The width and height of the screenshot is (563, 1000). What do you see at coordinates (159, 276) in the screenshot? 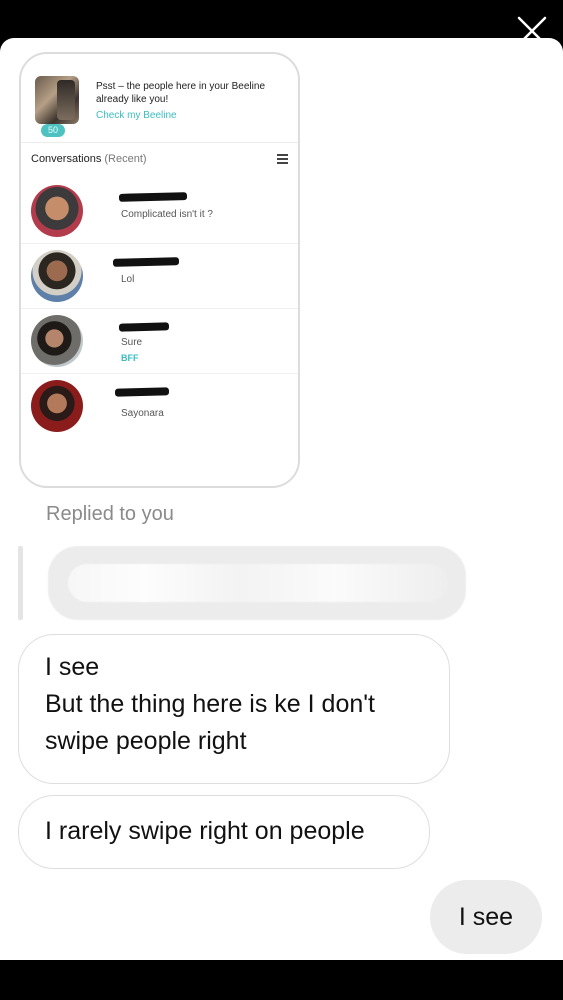
I see `conversation-item: Lol` at bounding box center [159, 276].